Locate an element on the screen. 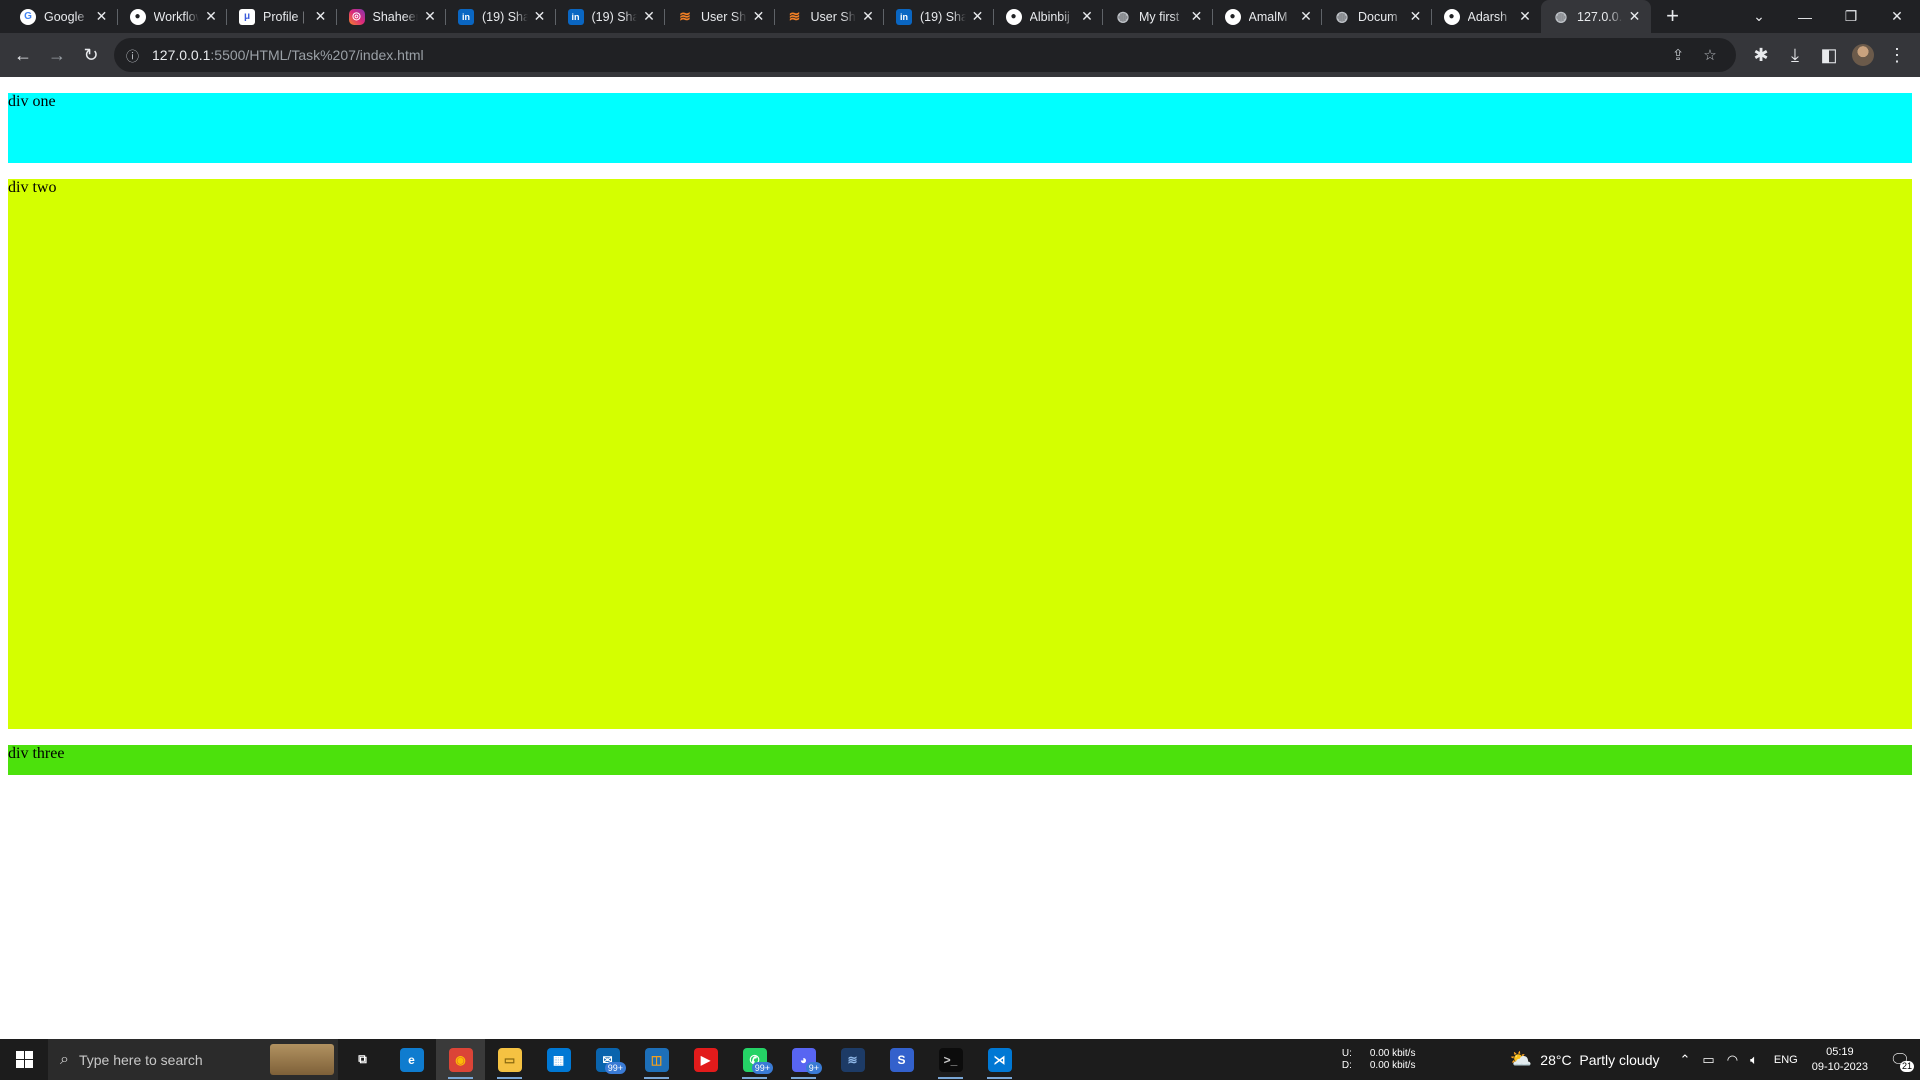 The width and height of the screenshot is (1920, 1080). close-window-button: ✕ is located at coordinates (1897, 16).